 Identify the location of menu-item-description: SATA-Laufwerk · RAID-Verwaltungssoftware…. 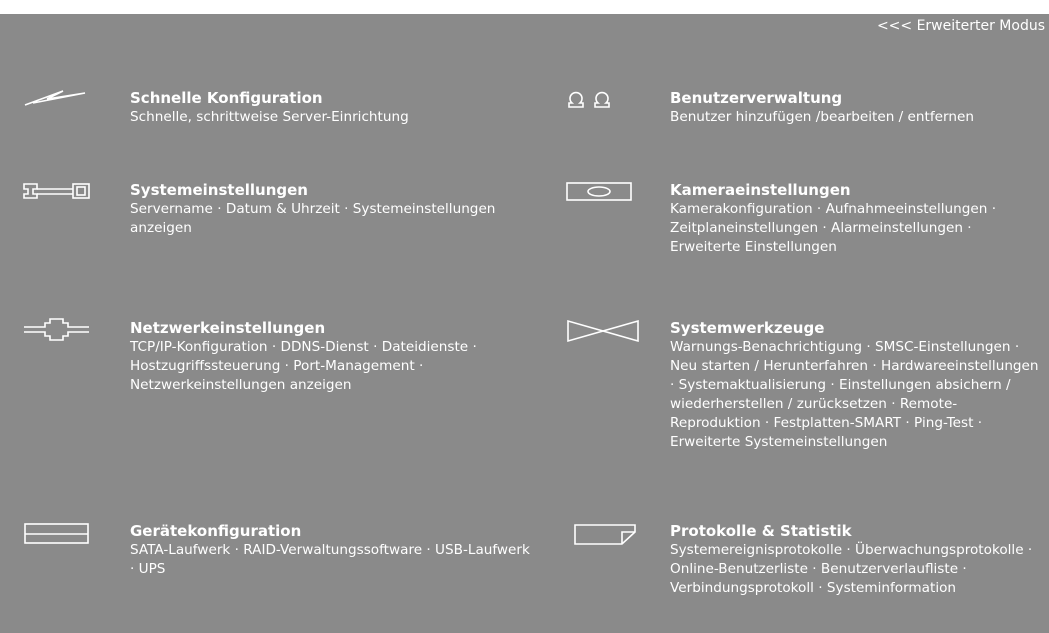
(330, 559).